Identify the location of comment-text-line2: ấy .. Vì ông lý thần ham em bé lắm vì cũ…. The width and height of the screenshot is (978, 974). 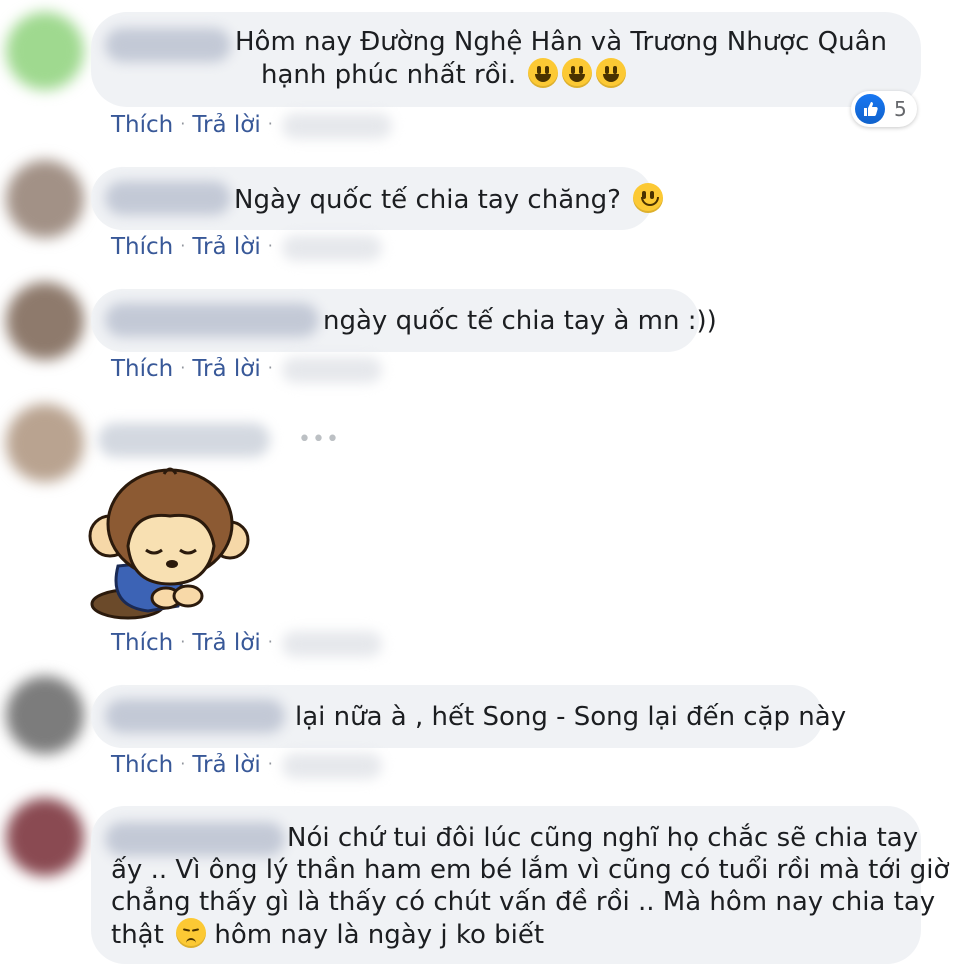
(530, 870).